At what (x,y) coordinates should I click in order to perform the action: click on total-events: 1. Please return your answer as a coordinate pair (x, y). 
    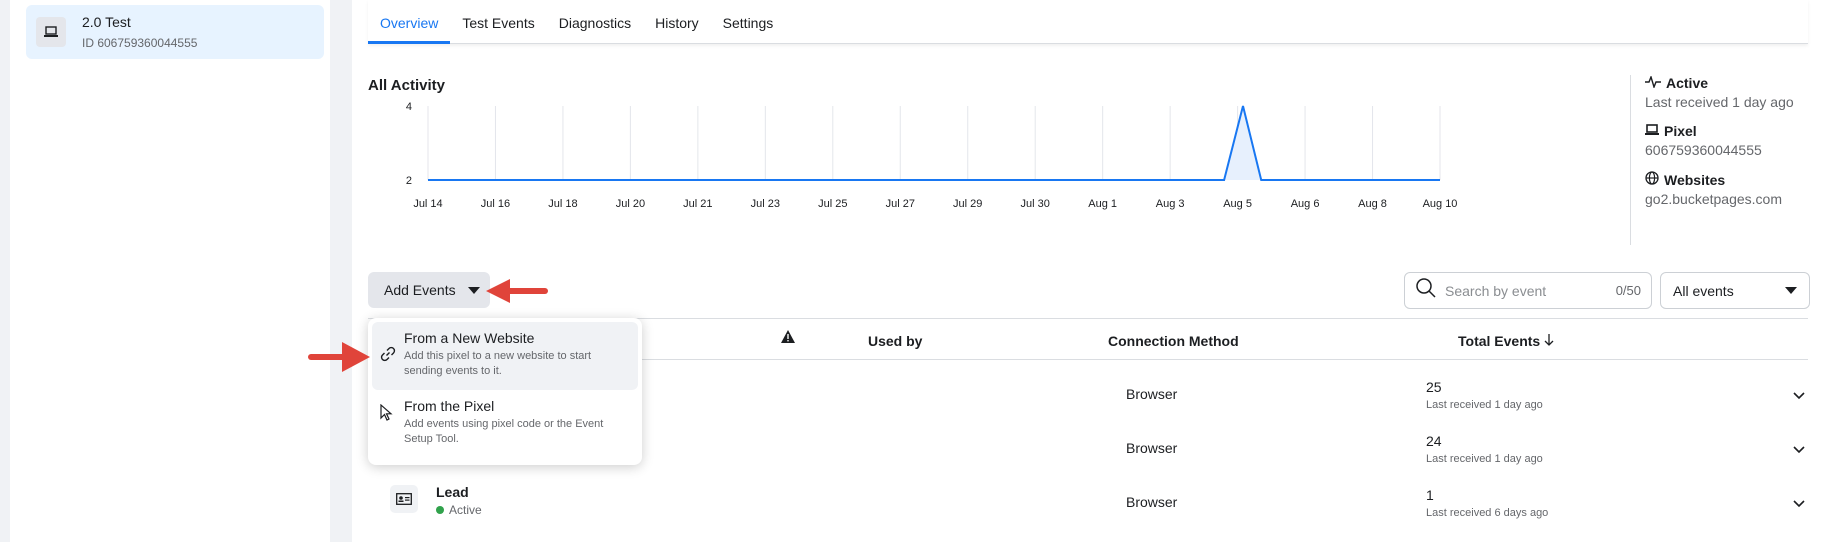
    Looking at the image, I should click on (1430, 495).